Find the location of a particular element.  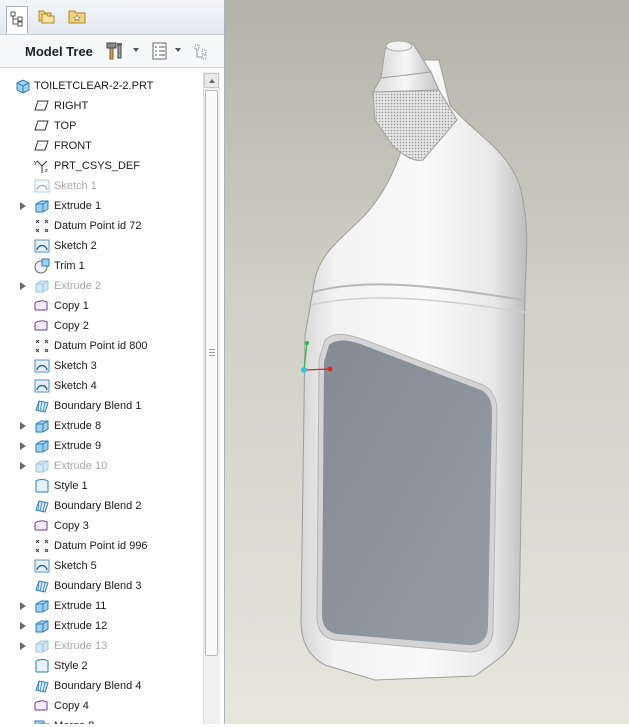

tree-item-label: Datum Point id 800 is located at coordinates (101, 346).